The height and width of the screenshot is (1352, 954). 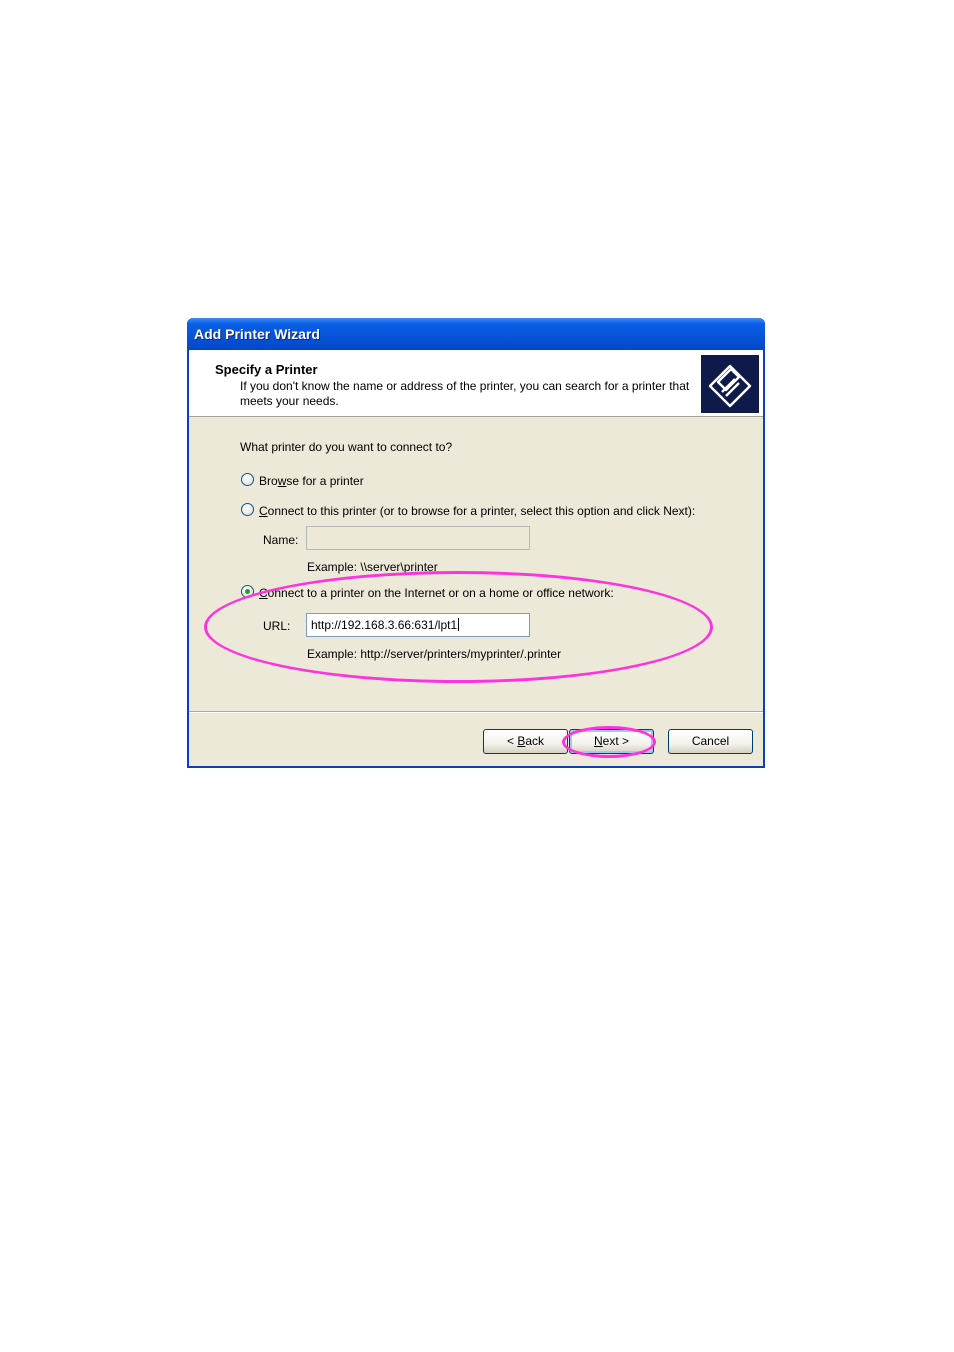 What do you see at coordinates (418, 538) in the screenshot?
I see `name-input` at bounding box center [418, 538].